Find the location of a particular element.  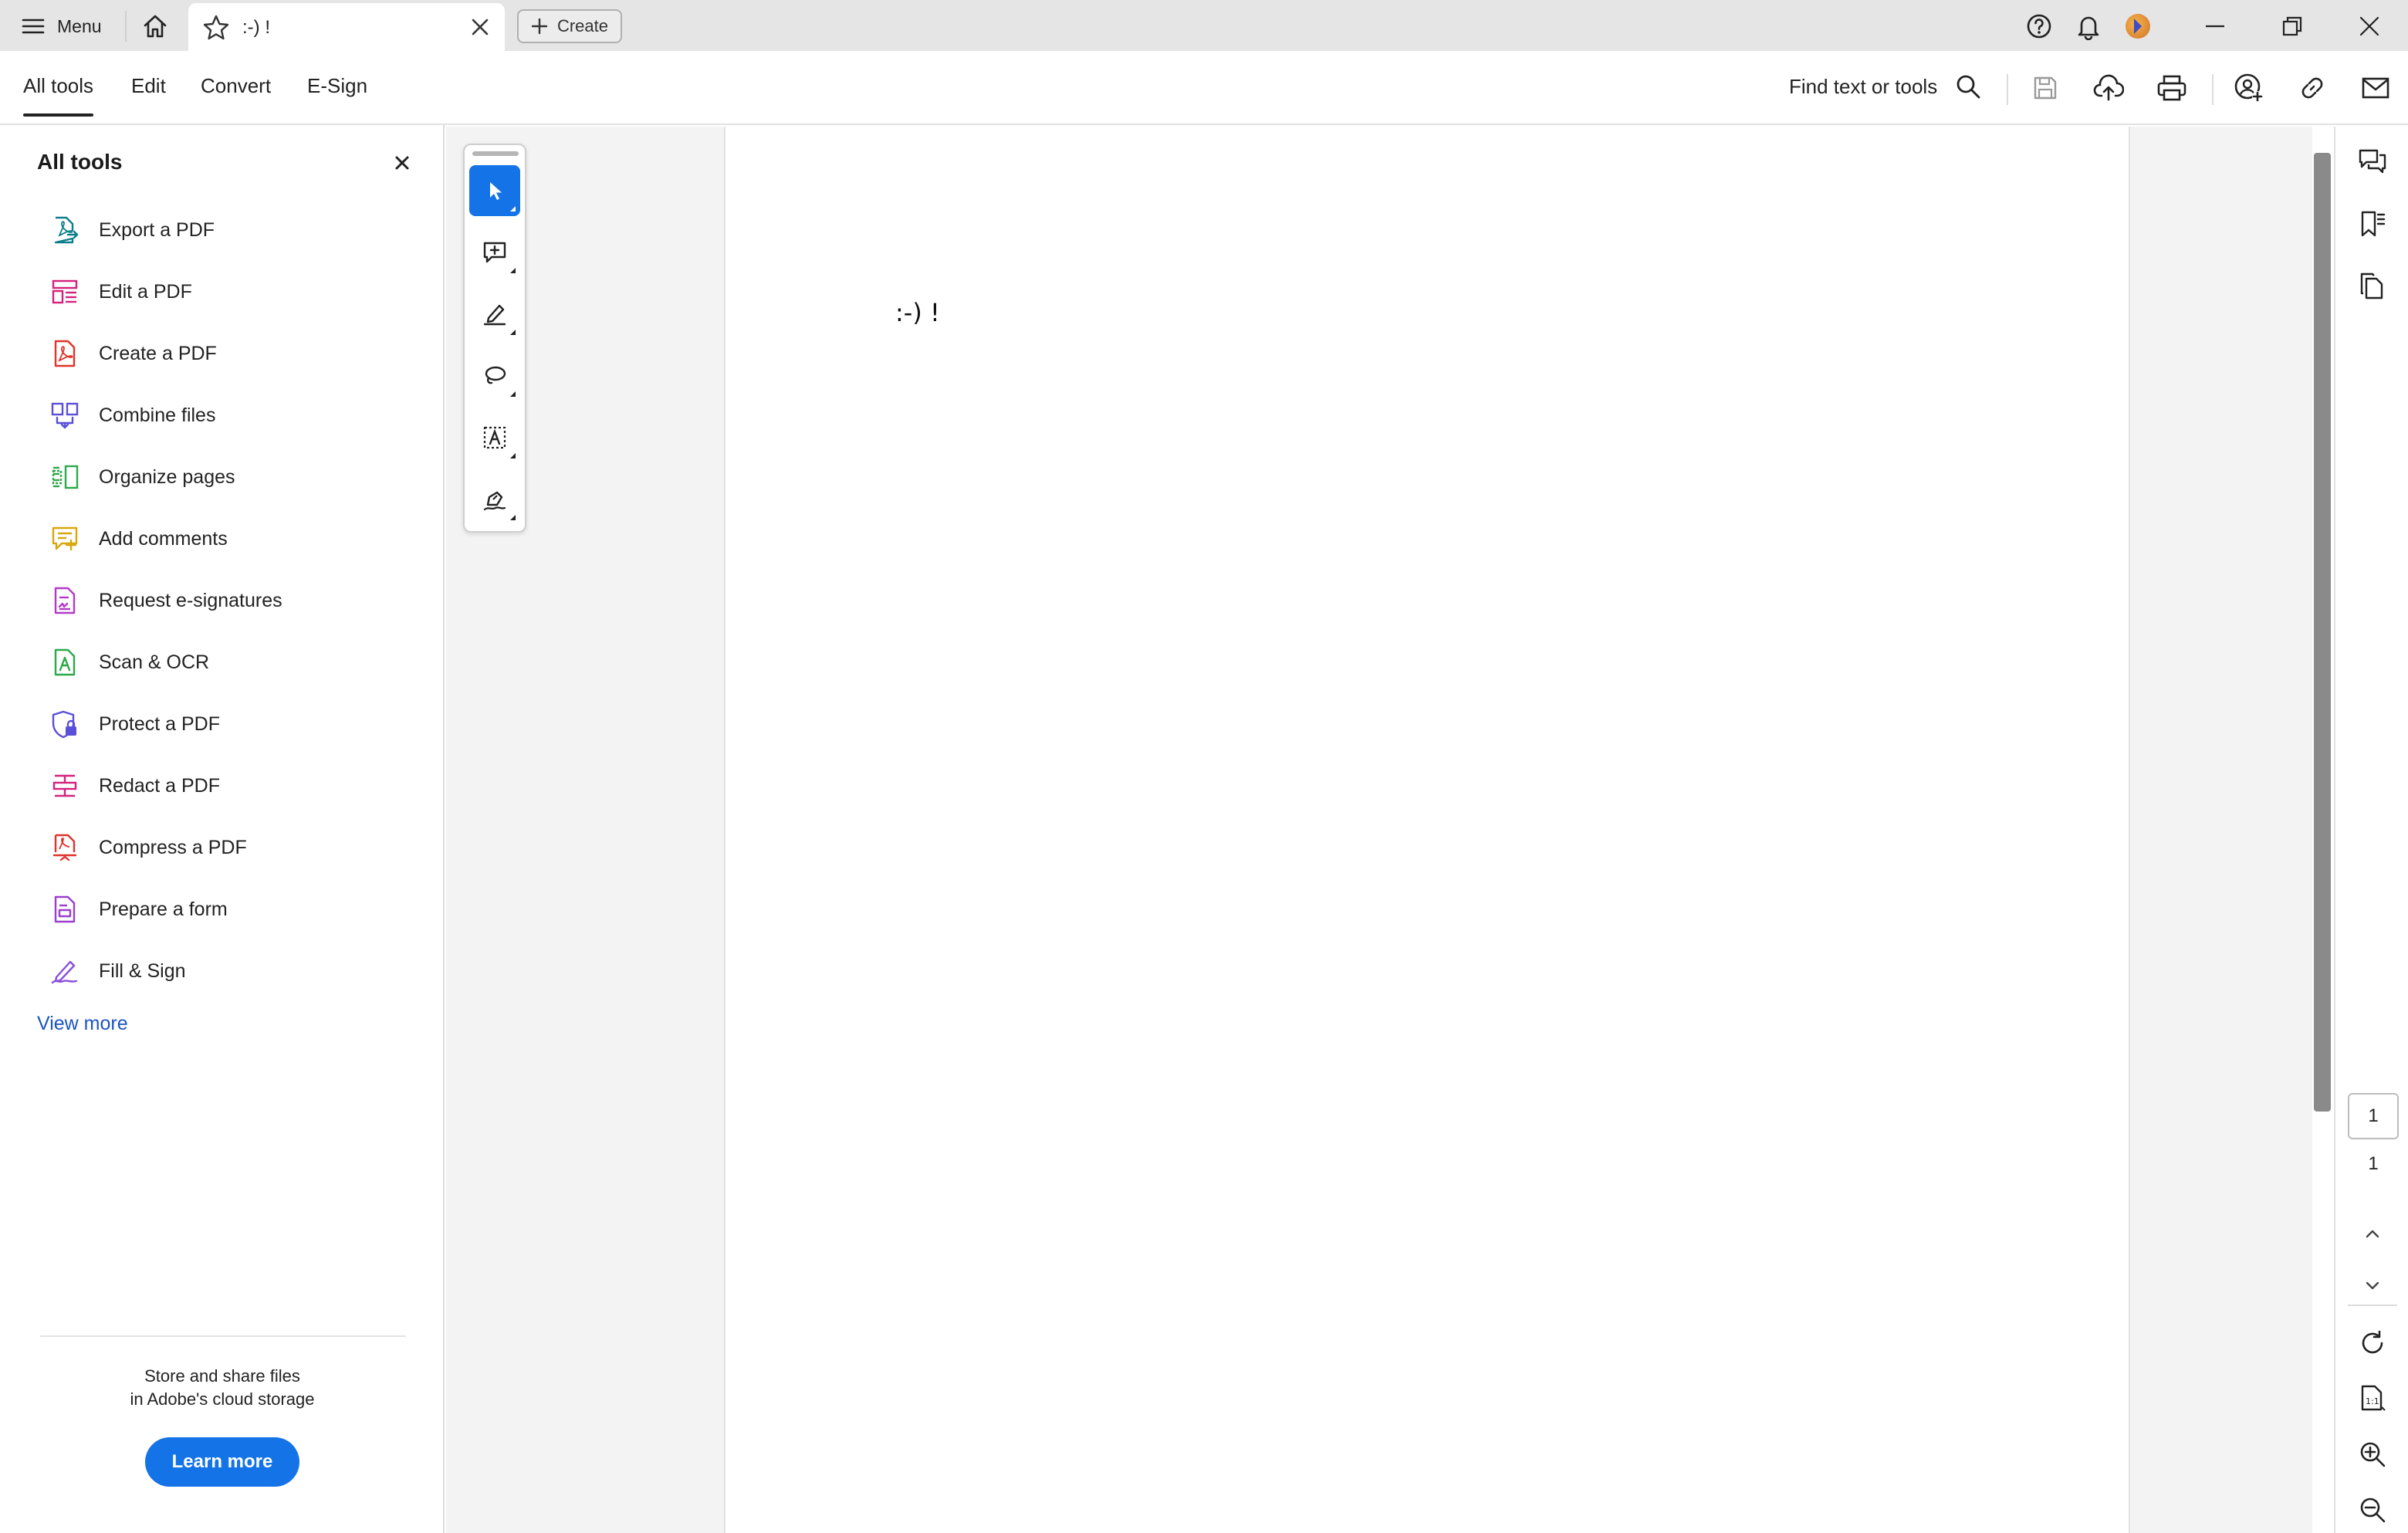

pages-panel-button is located at coordinates (2373, 285).